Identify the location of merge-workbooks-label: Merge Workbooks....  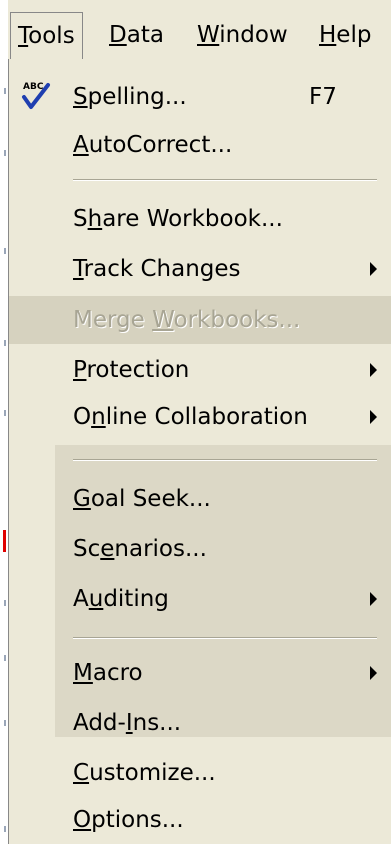
(187, 320).